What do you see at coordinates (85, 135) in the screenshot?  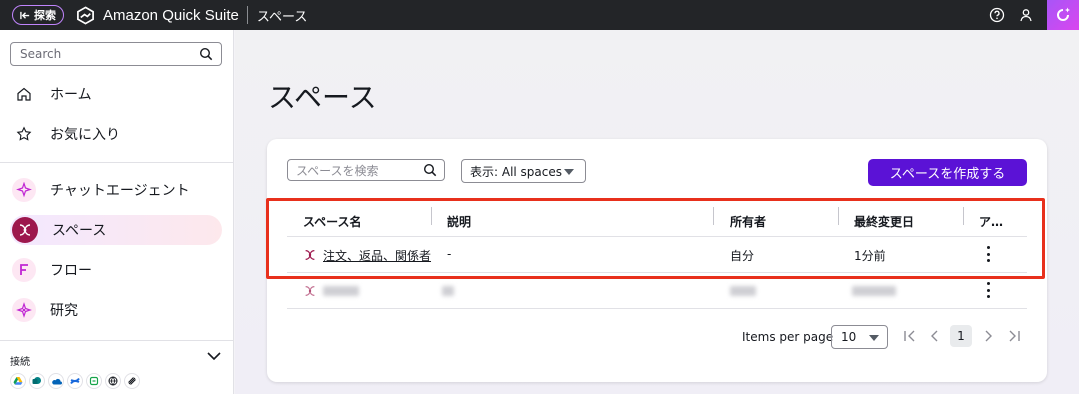 I see `sidebar-item-label: お気に入り` at bounding box center [85, 135].